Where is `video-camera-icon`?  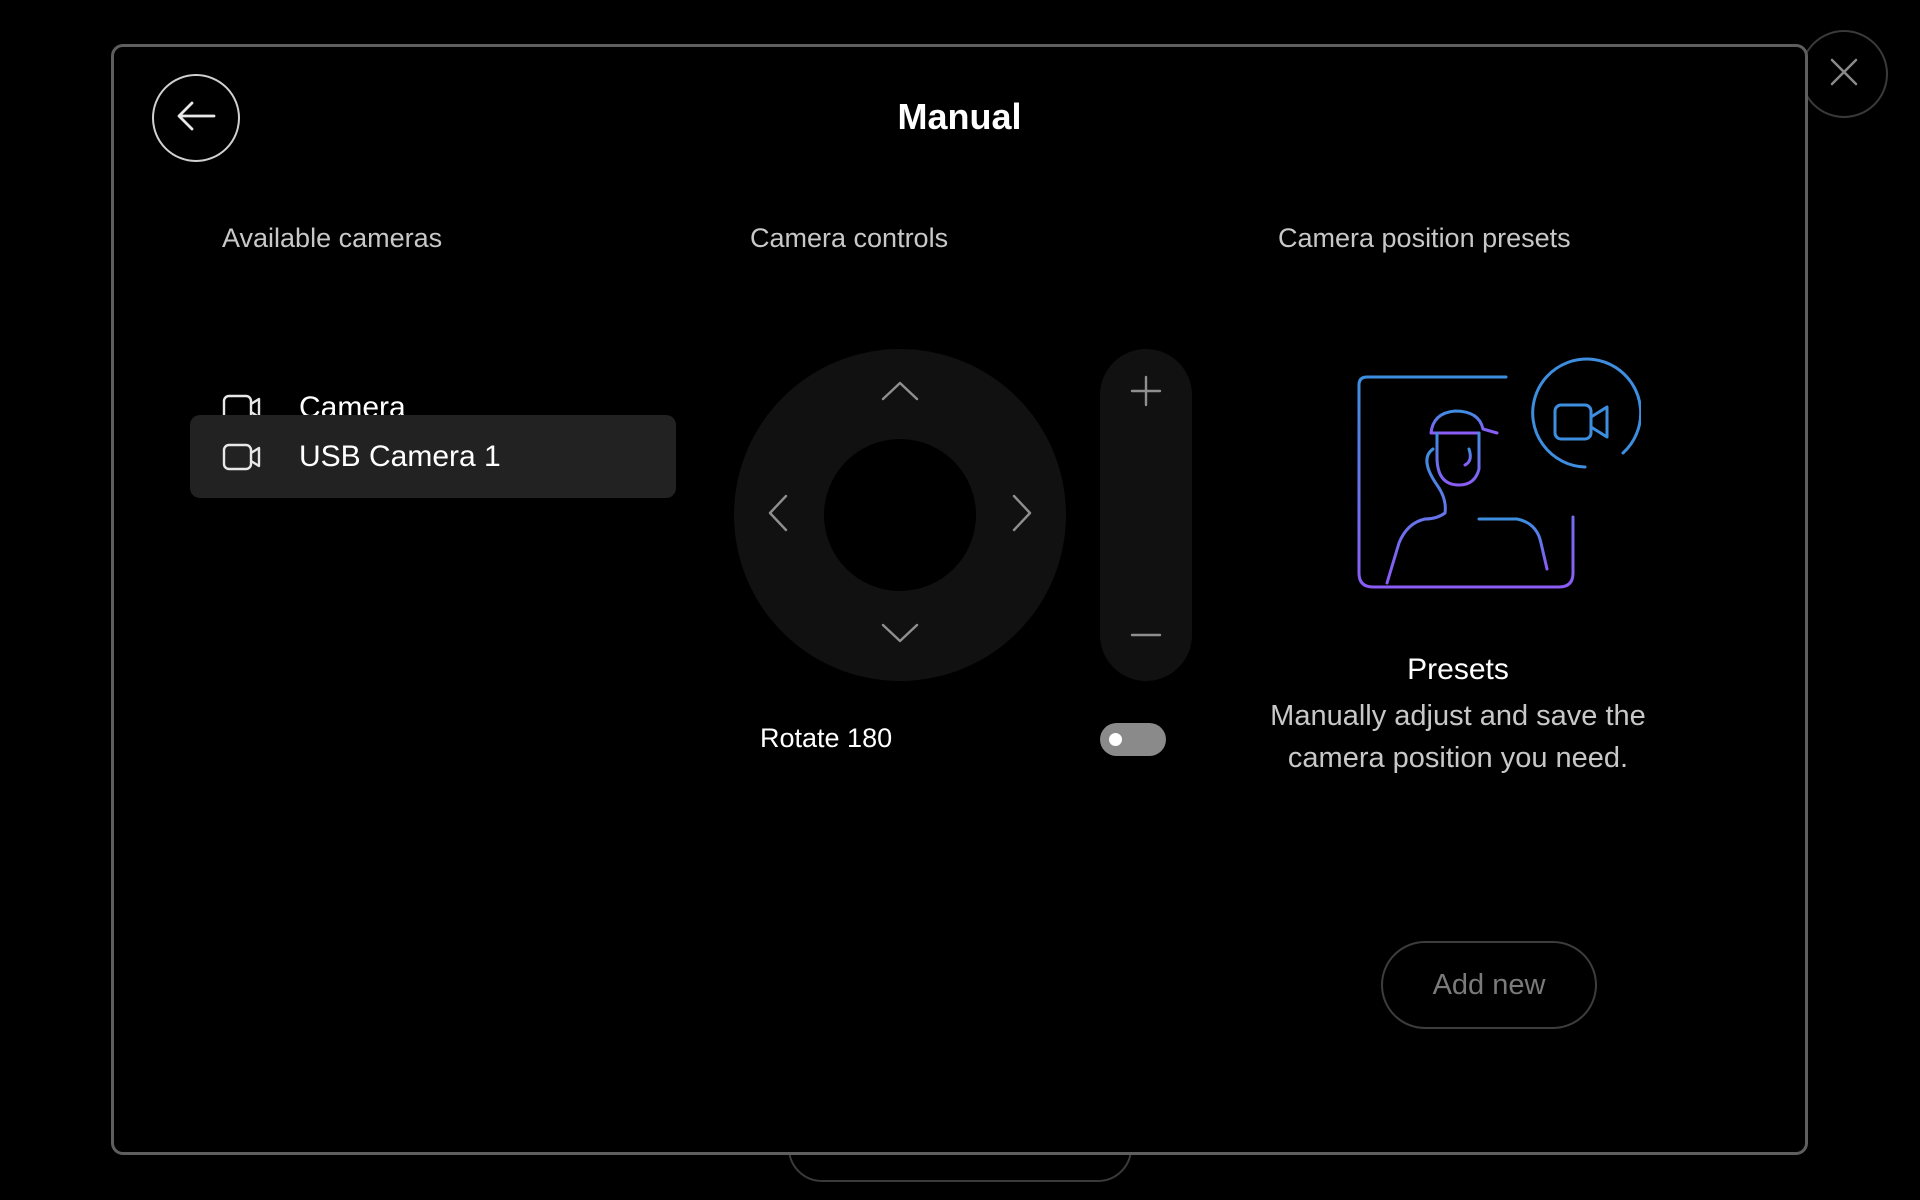 video-camera-icon is located at coordinates (242, 457).